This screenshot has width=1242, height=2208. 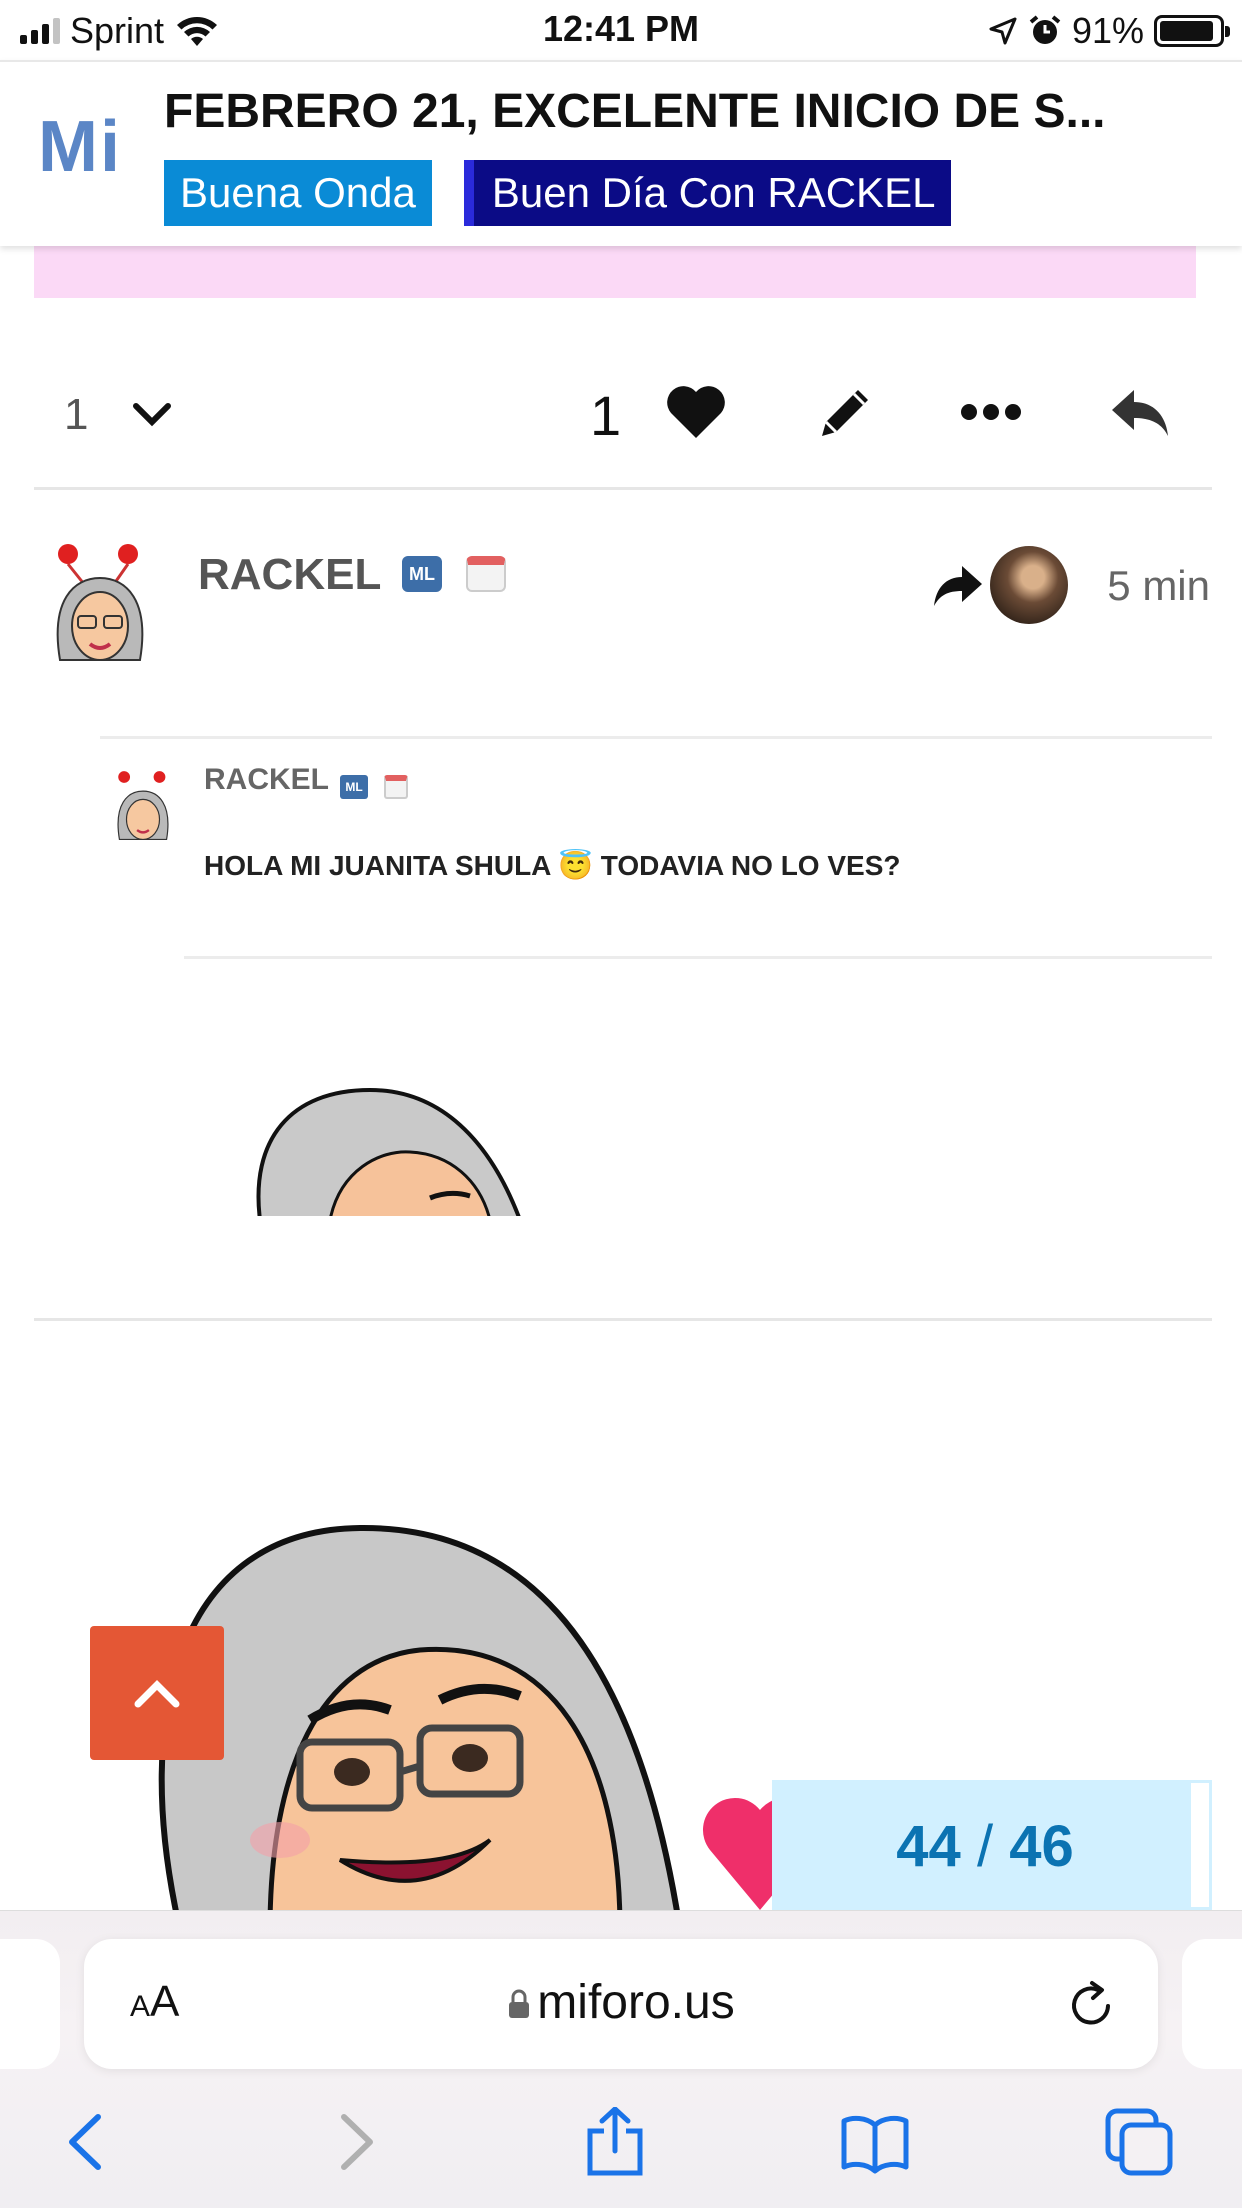 I want to click on forward-icon, so click(x=355, y=2142).